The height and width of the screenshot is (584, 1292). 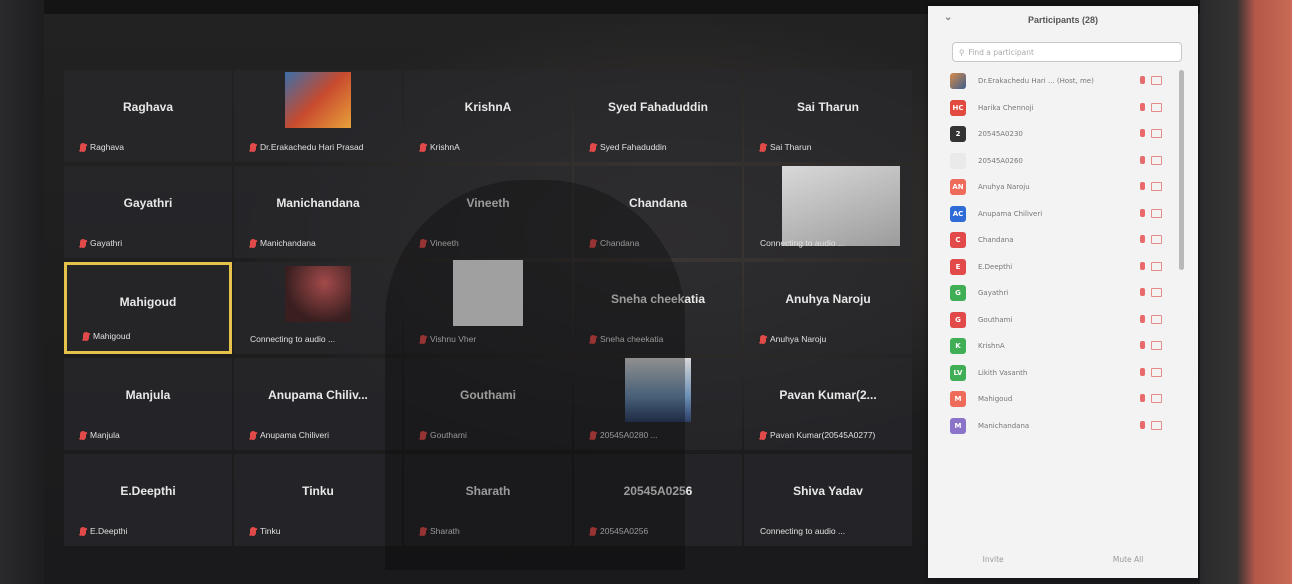 I want to click on video-tile: Tinku Tinku, so click(x=318, y=500).